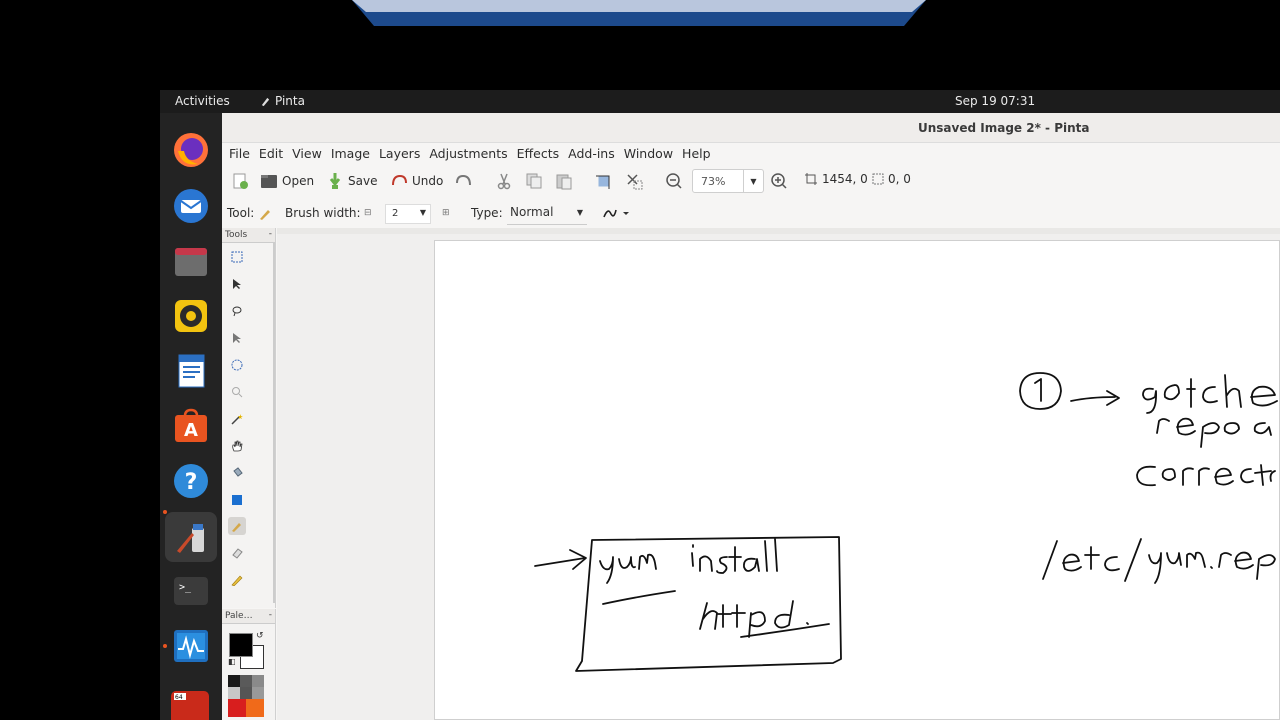  What do you see at coordinates (538, 154) in the screenshot?
I see `menu-effects: Effects` at bounding box center [538, 154].